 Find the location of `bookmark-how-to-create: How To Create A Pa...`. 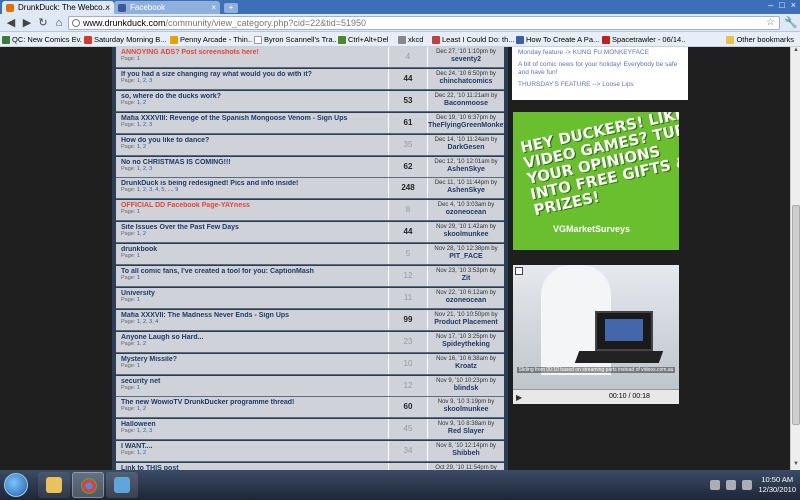

bookmark-how-to-create: How To Create A Pa... is located at coordinates (557, 39).